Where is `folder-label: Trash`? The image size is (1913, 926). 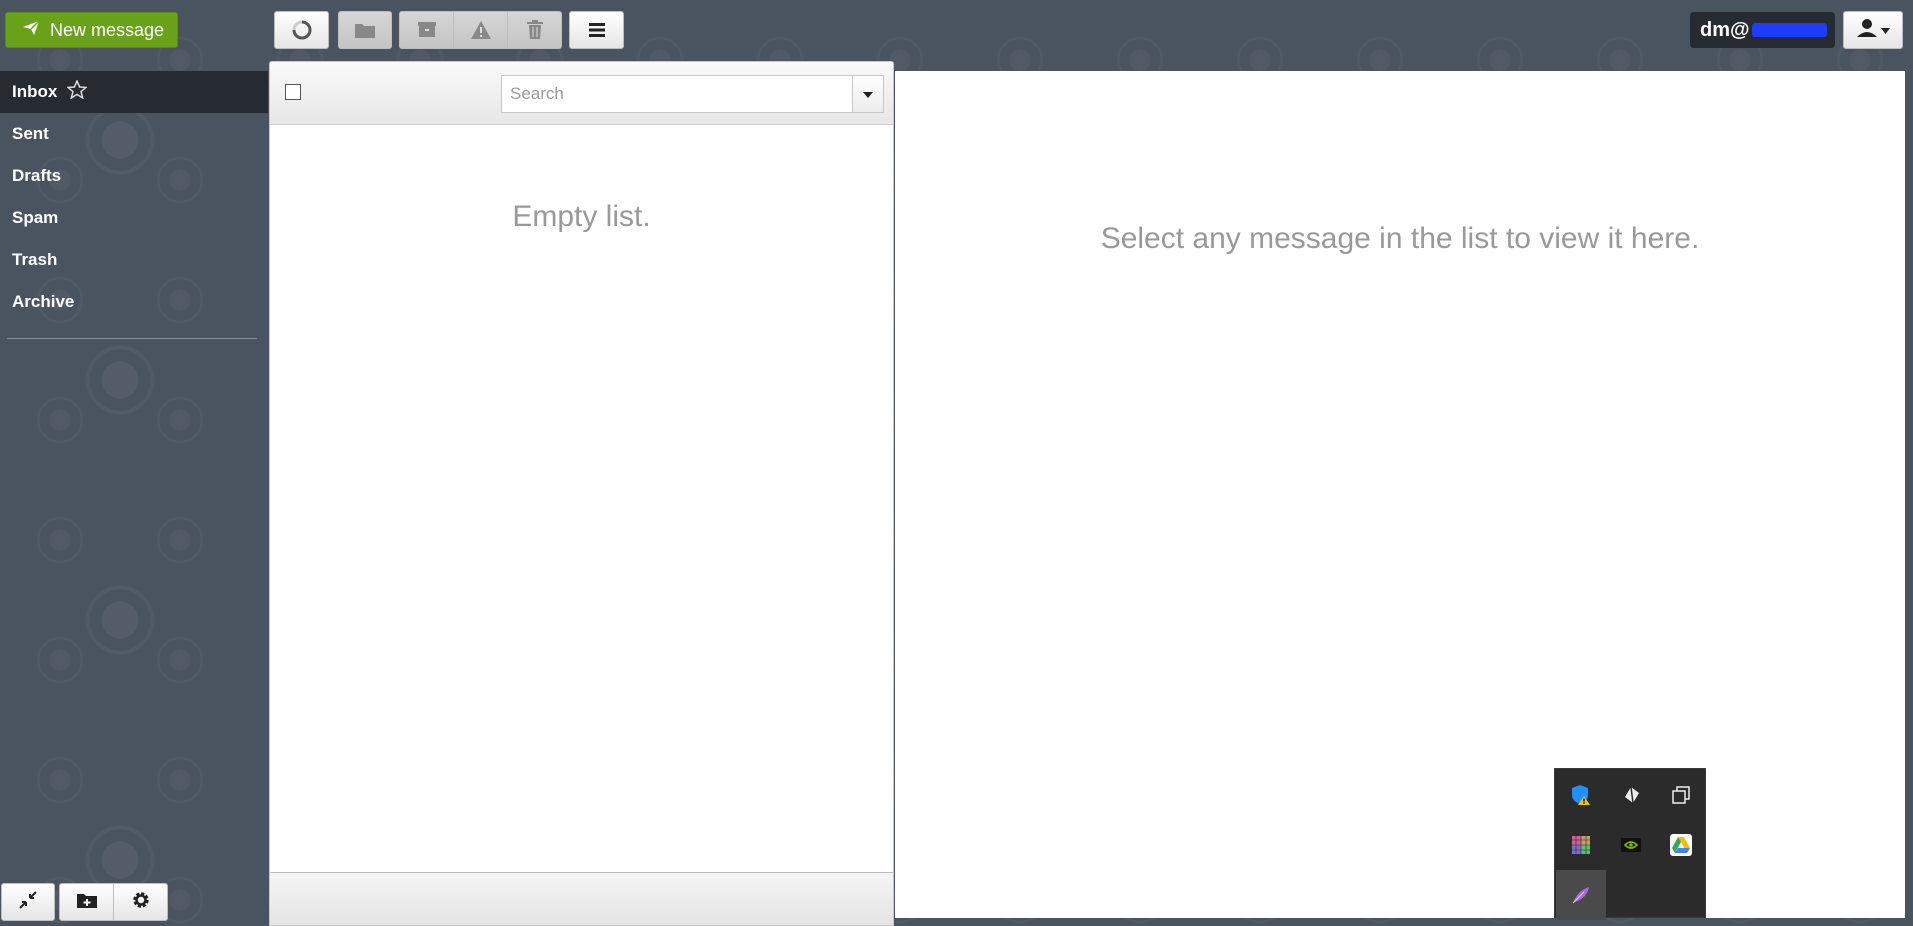
folder-label: Trash is located at coordinates (35, 259).